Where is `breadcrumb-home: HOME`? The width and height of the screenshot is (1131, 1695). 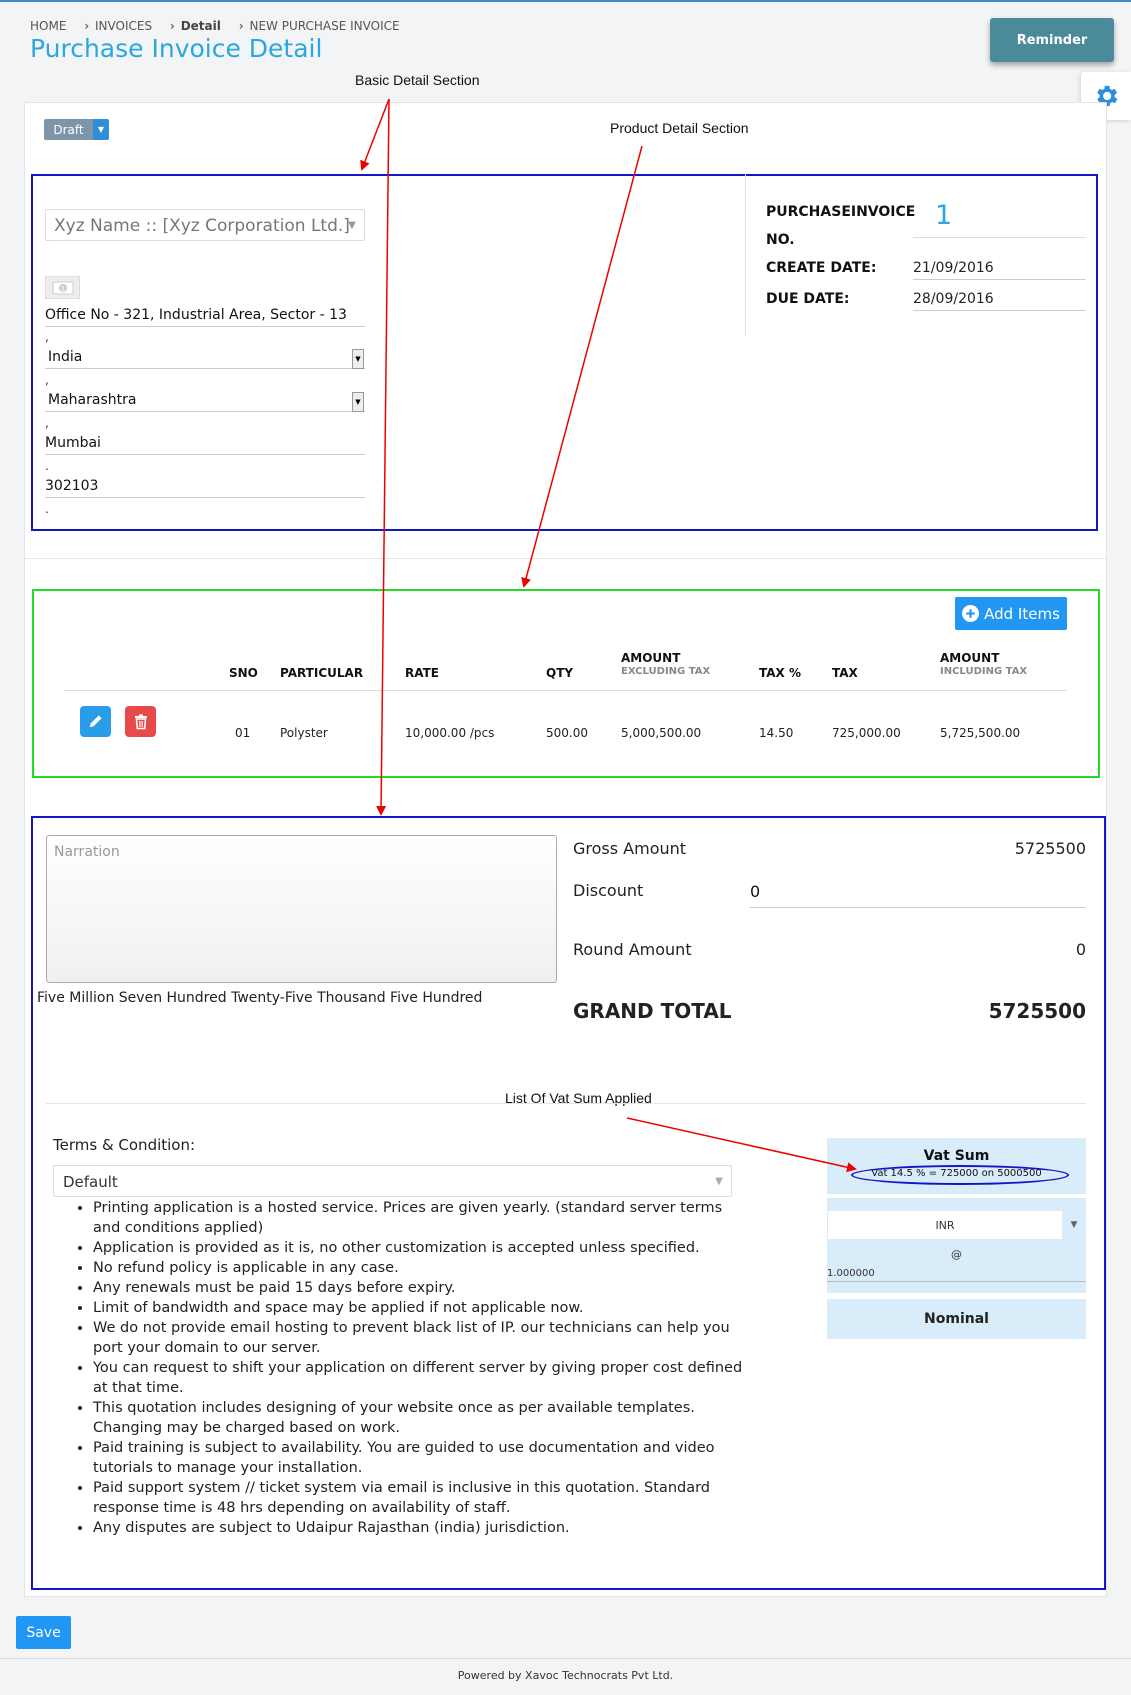 breadcrumb-home: HOME is located at coordinates (48, 26).